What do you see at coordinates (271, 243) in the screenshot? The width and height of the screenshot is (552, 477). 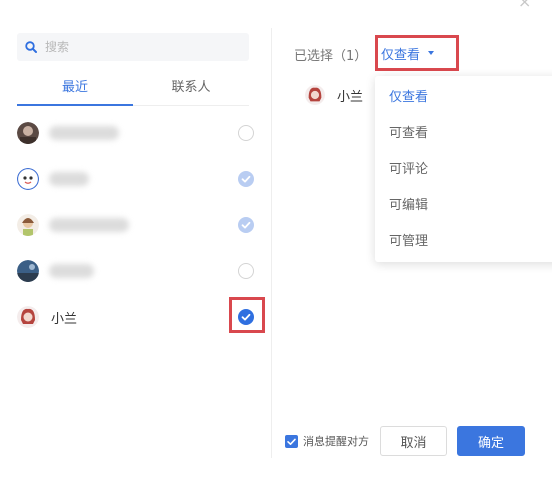 I see `pane-divider` at bounding box center [271, 243].